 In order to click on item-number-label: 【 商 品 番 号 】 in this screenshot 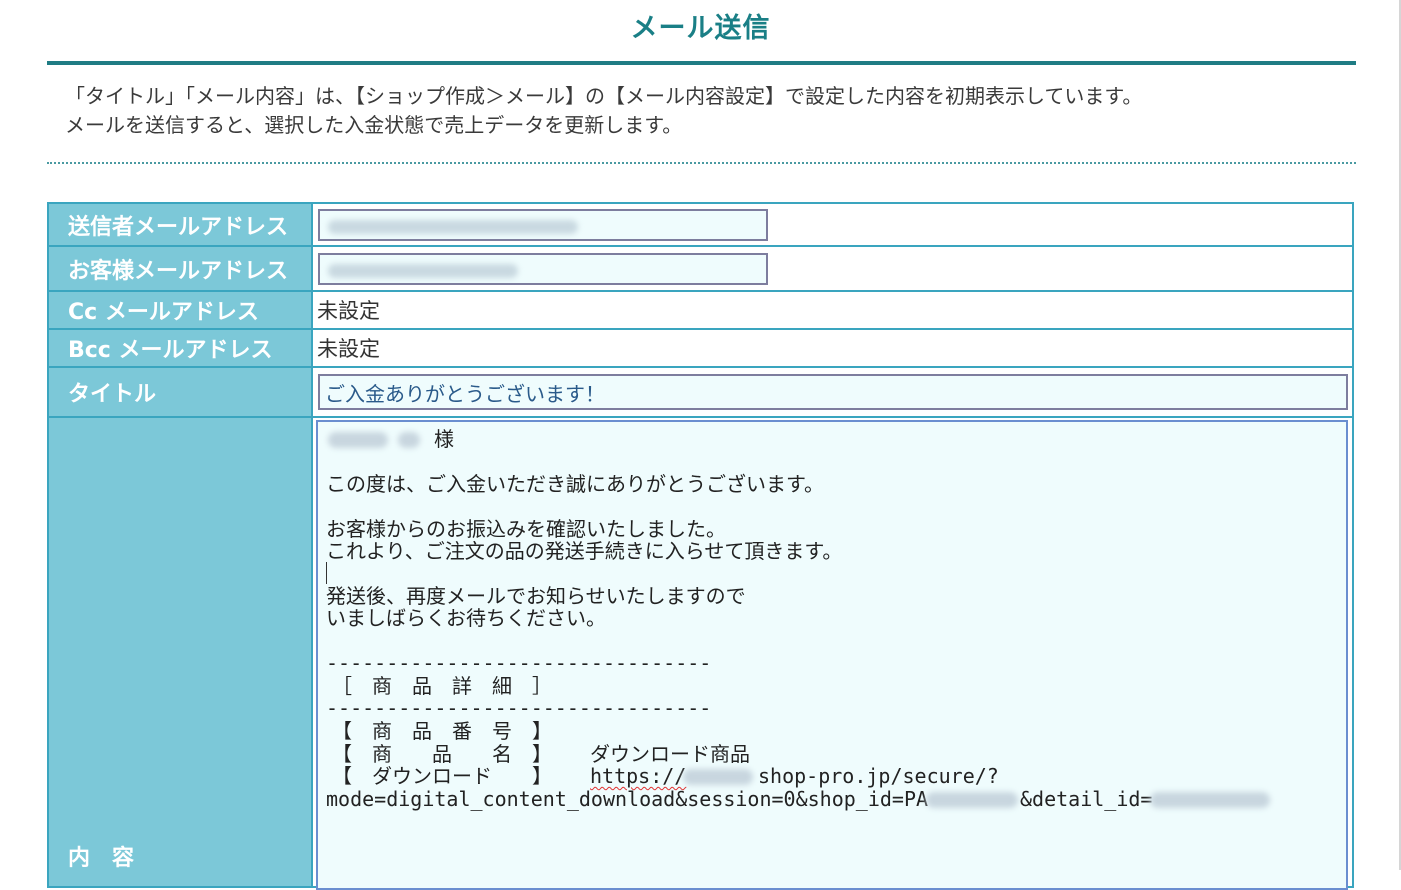, I will do `click(442, 731)`.